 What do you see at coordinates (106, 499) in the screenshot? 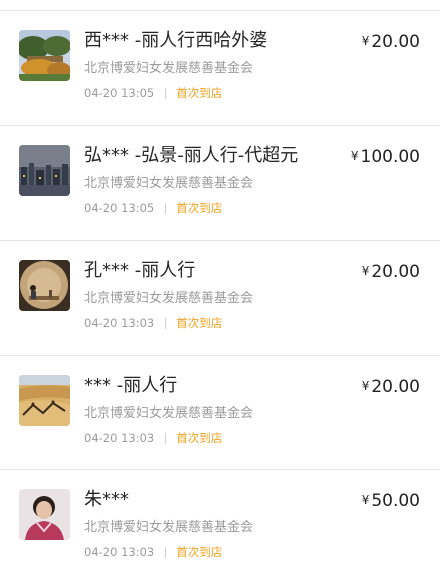
I see `donor-name: 朱***` at bounding box center [106, 499].